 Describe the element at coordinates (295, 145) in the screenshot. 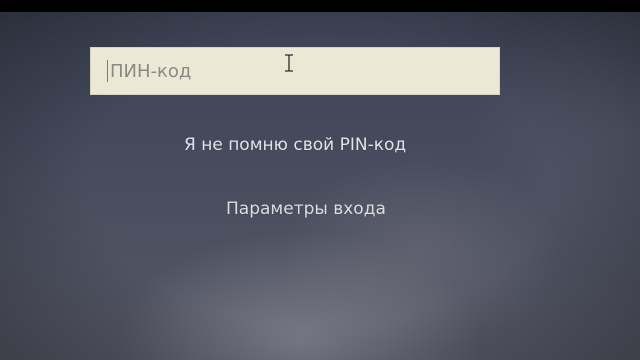

I see `forgot-pin-link: Я не помню свой PIN-код` at that location.